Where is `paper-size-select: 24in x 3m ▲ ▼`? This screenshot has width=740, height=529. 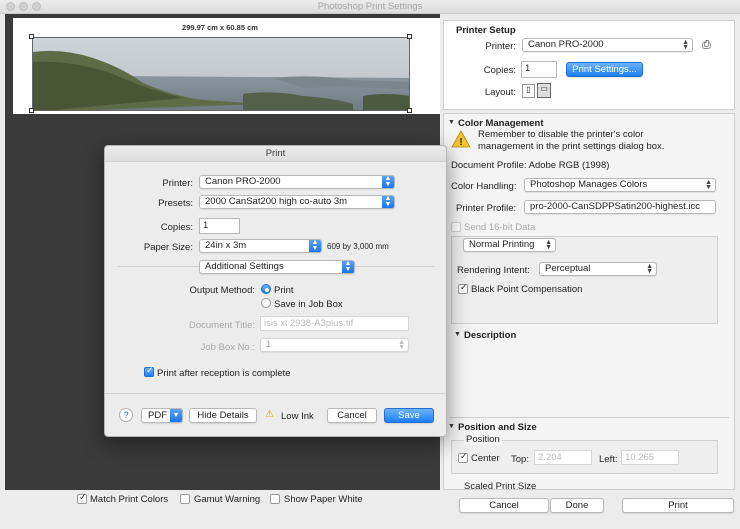
paper-size-select: 24in x 3m ▲ ▼ is located at coordinates (260, 246).